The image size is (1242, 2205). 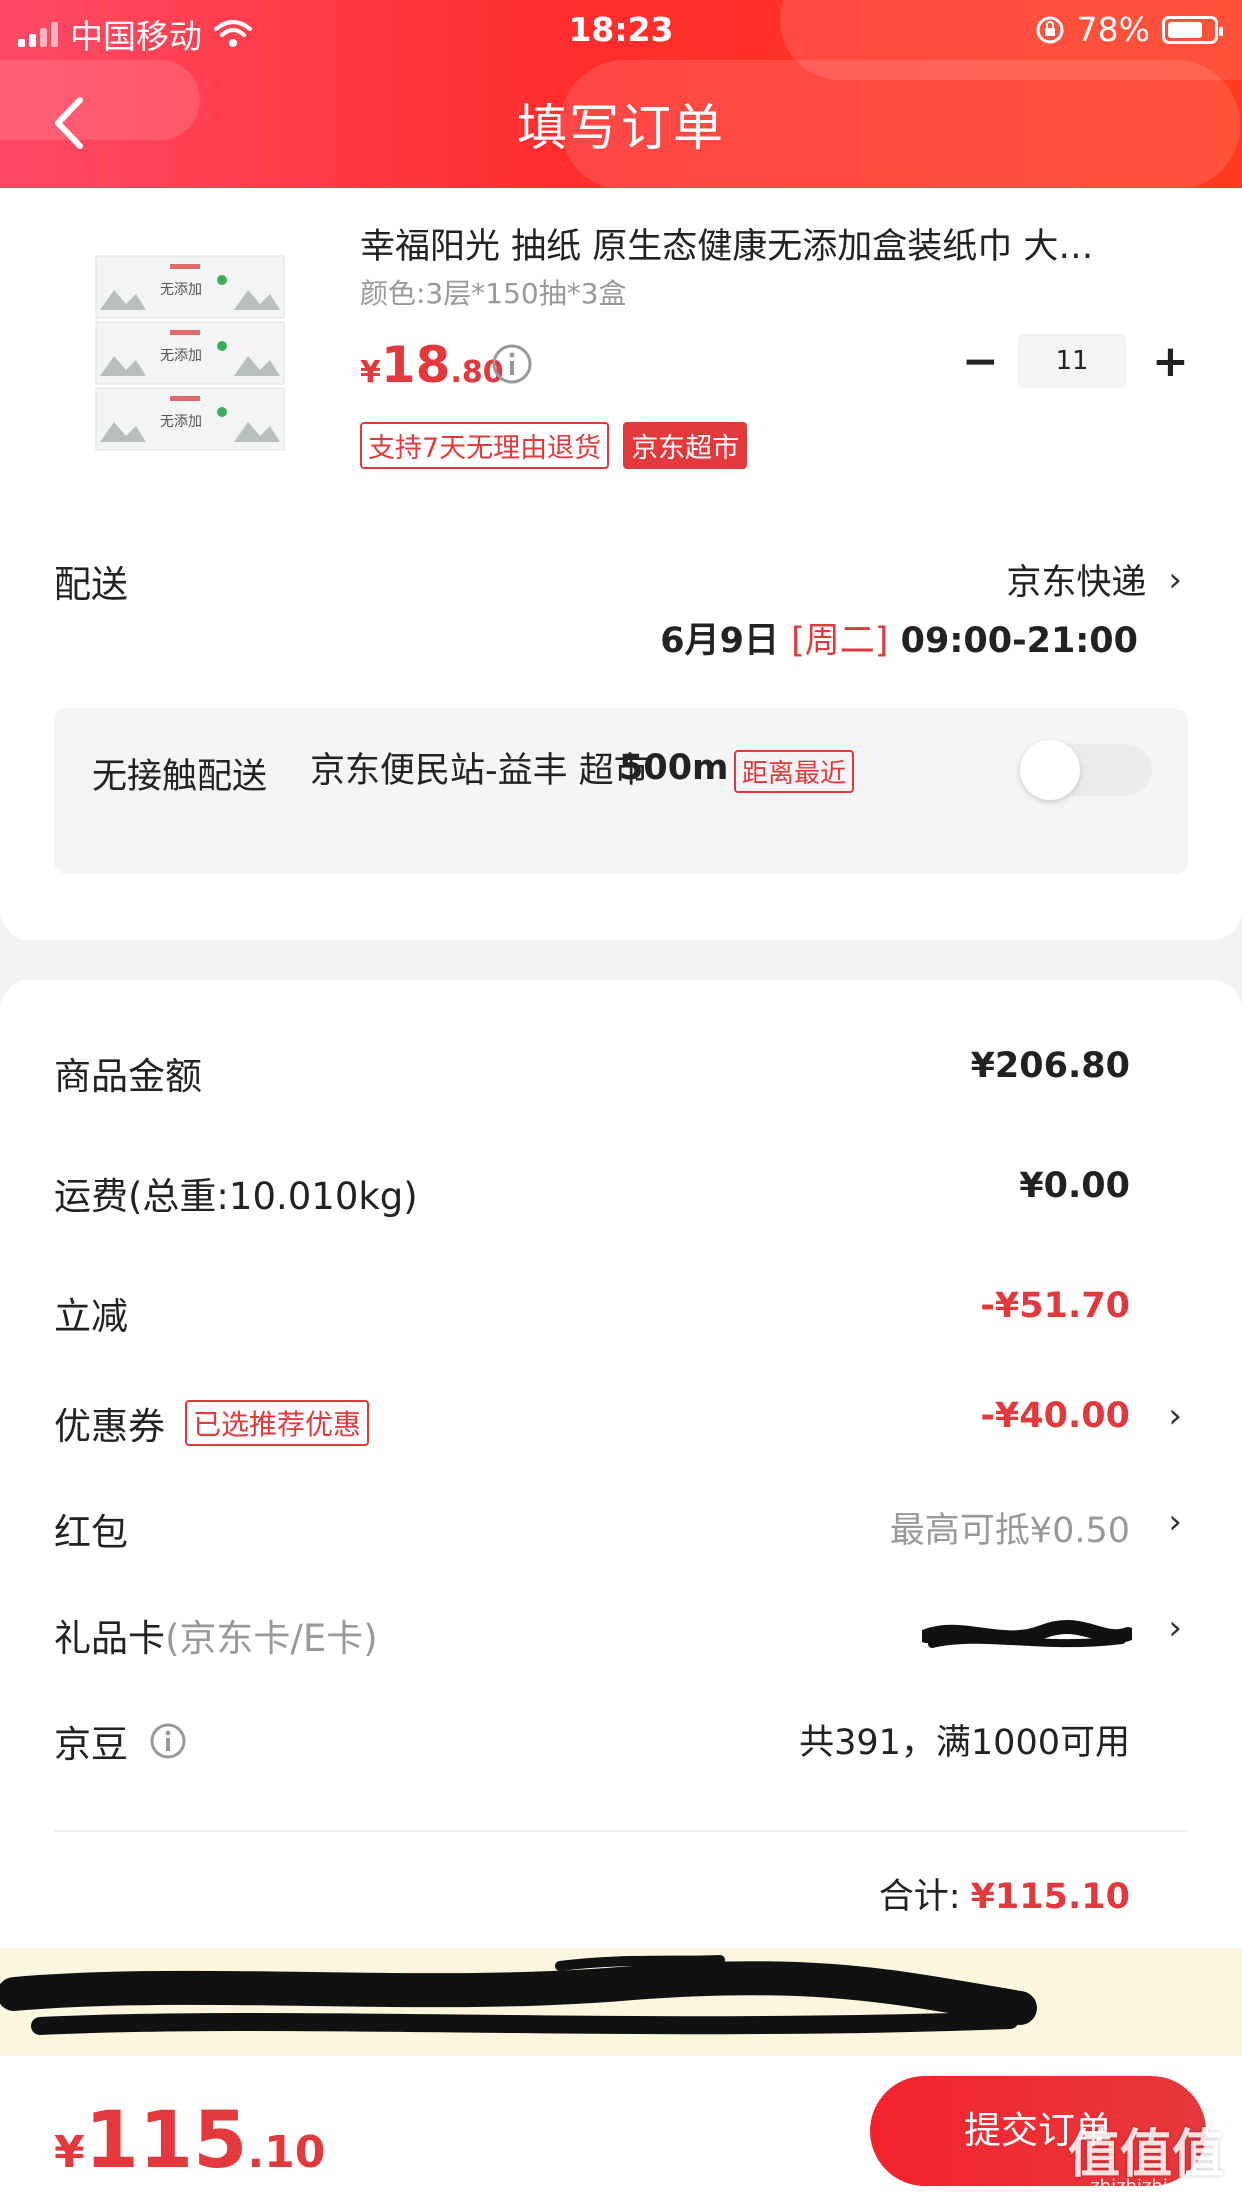 What do you see at coordinates (840, 641) in the screenshot?
I see `delivery-weekday: [周二]` at bounding box center [840, 641].